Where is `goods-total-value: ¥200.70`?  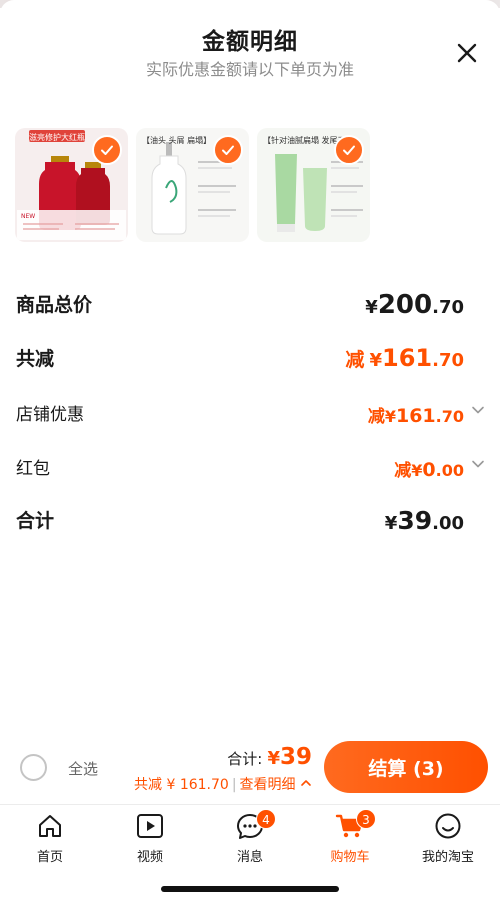
goods-total-value: ¥200.70 is located at coordinates (414, 305).